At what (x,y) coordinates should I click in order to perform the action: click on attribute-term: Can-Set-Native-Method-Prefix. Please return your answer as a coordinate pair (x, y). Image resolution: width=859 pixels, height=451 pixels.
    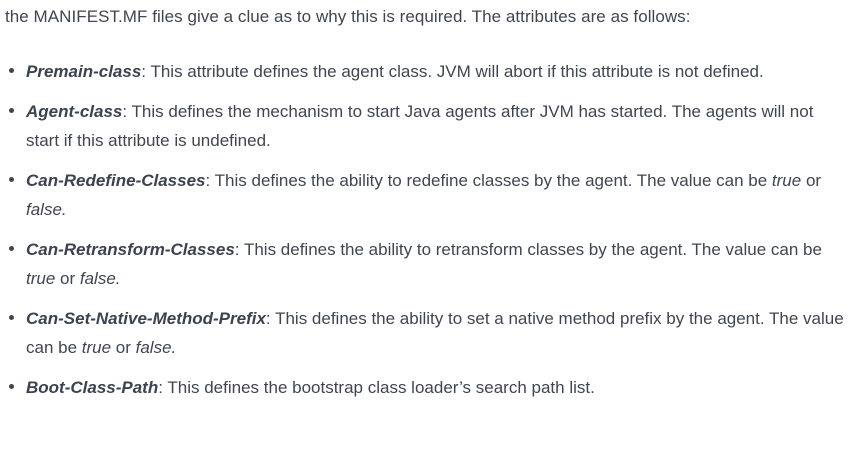
    Looking at the image, I should click on (146, 318).